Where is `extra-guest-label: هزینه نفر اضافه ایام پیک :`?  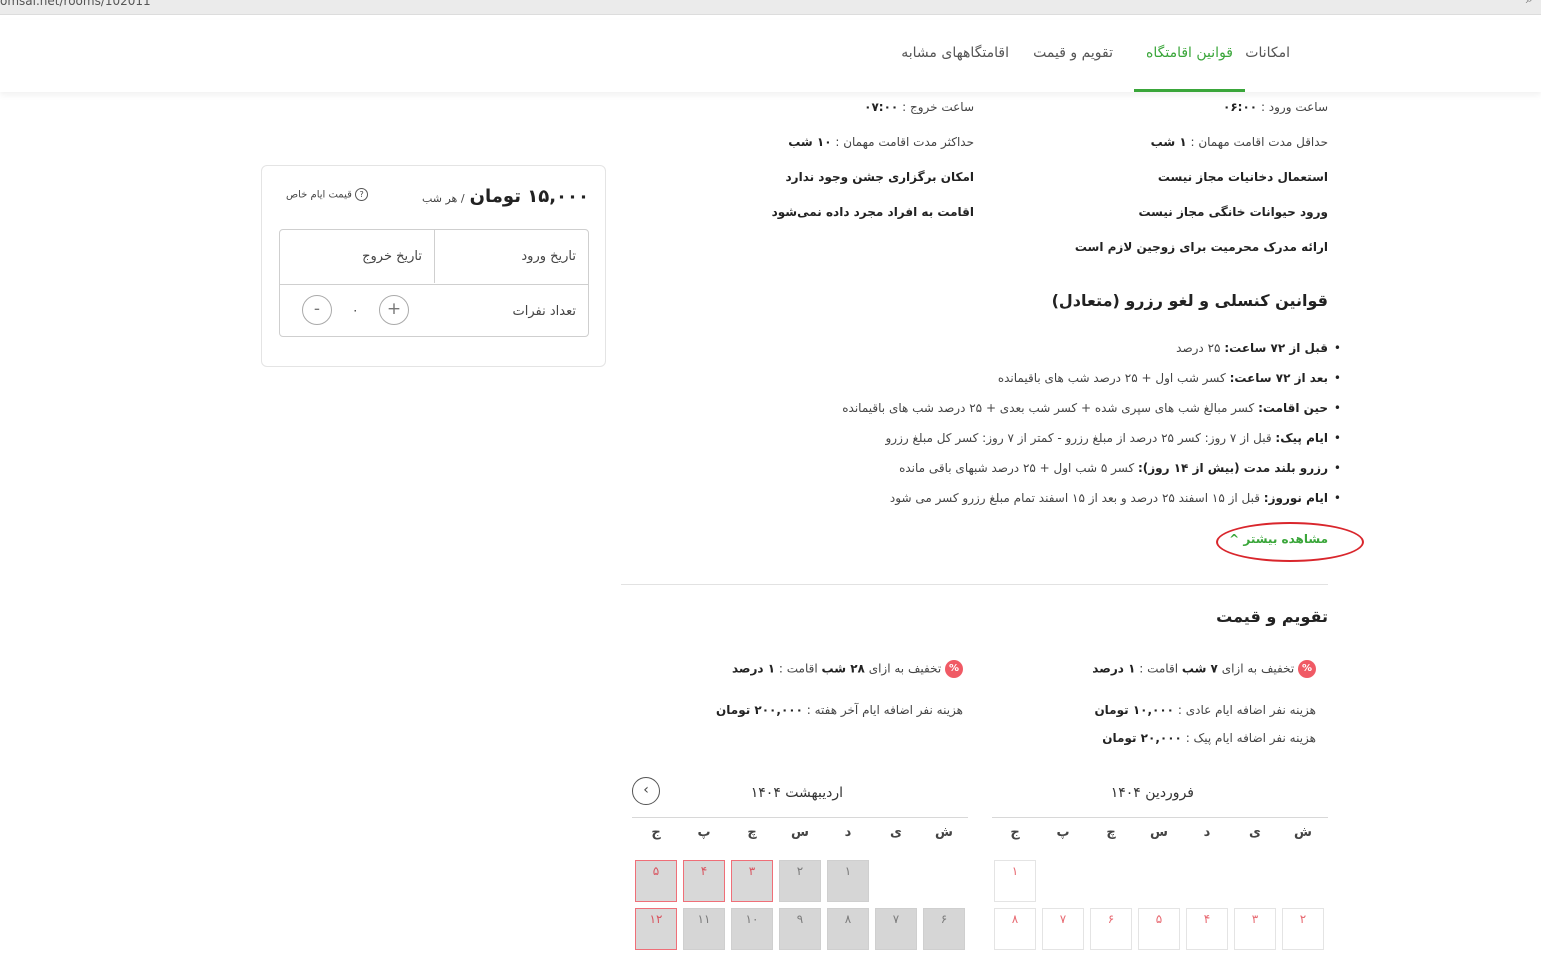
extra-guest-label: هزینه نفر اضافه ایام پیک : is located at coordinates (1250, 738).